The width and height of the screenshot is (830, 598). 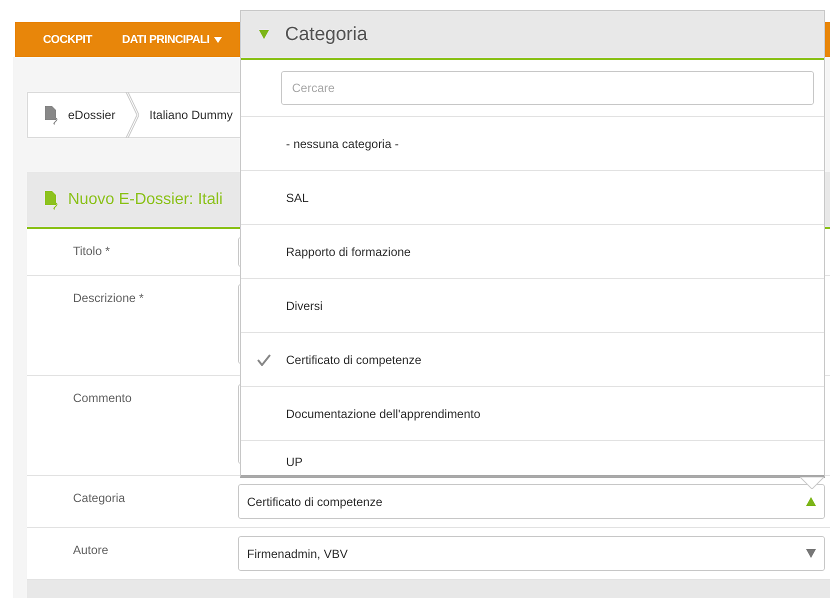 What do you see at coordinates (102, 397) in the screenshot?
I see `field-label: Commento` at bounding box center [102, 397].